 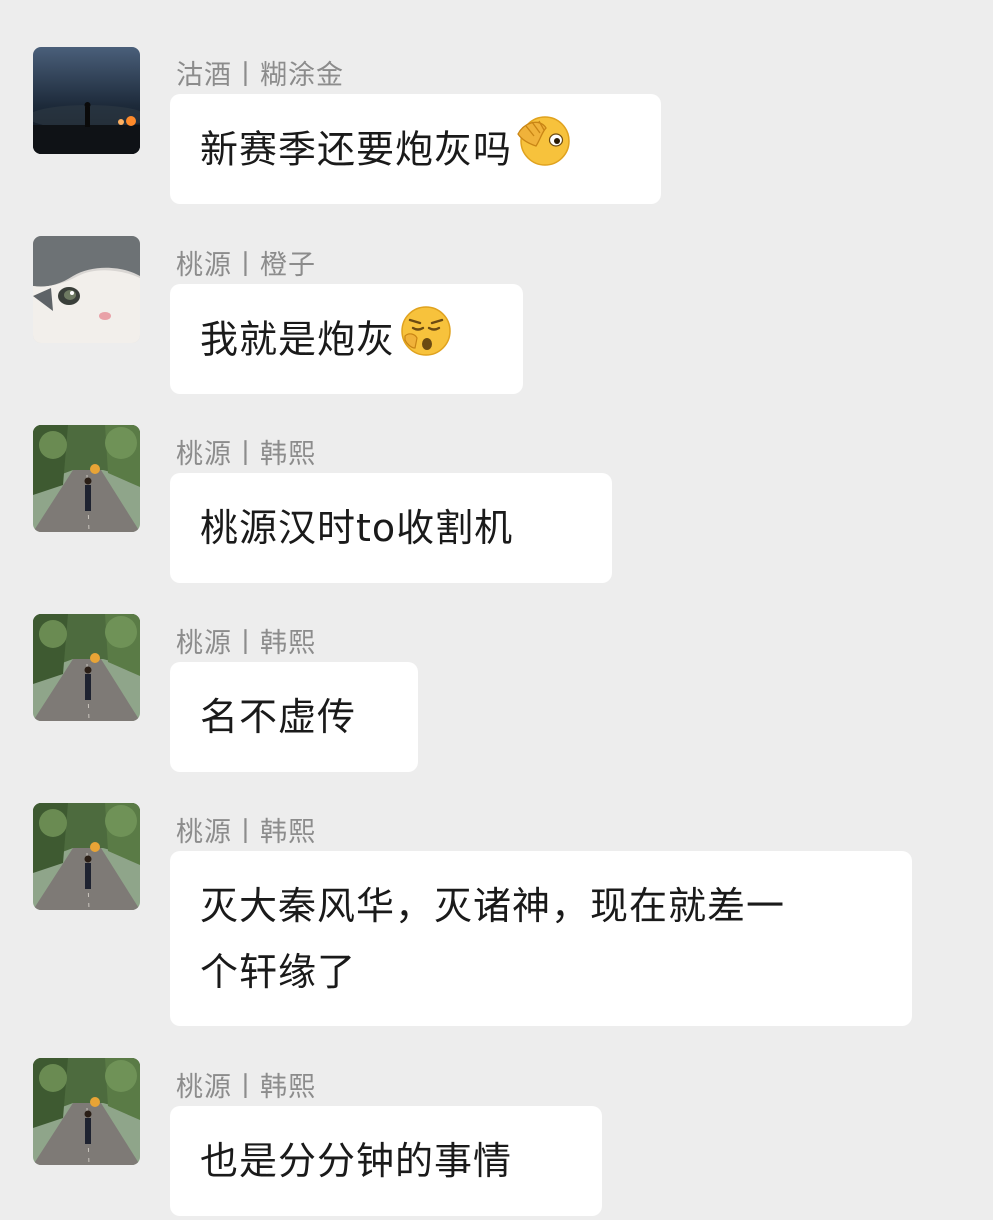 I want to click on sad-shush-emoji-icon, so click(x=426, y=339).